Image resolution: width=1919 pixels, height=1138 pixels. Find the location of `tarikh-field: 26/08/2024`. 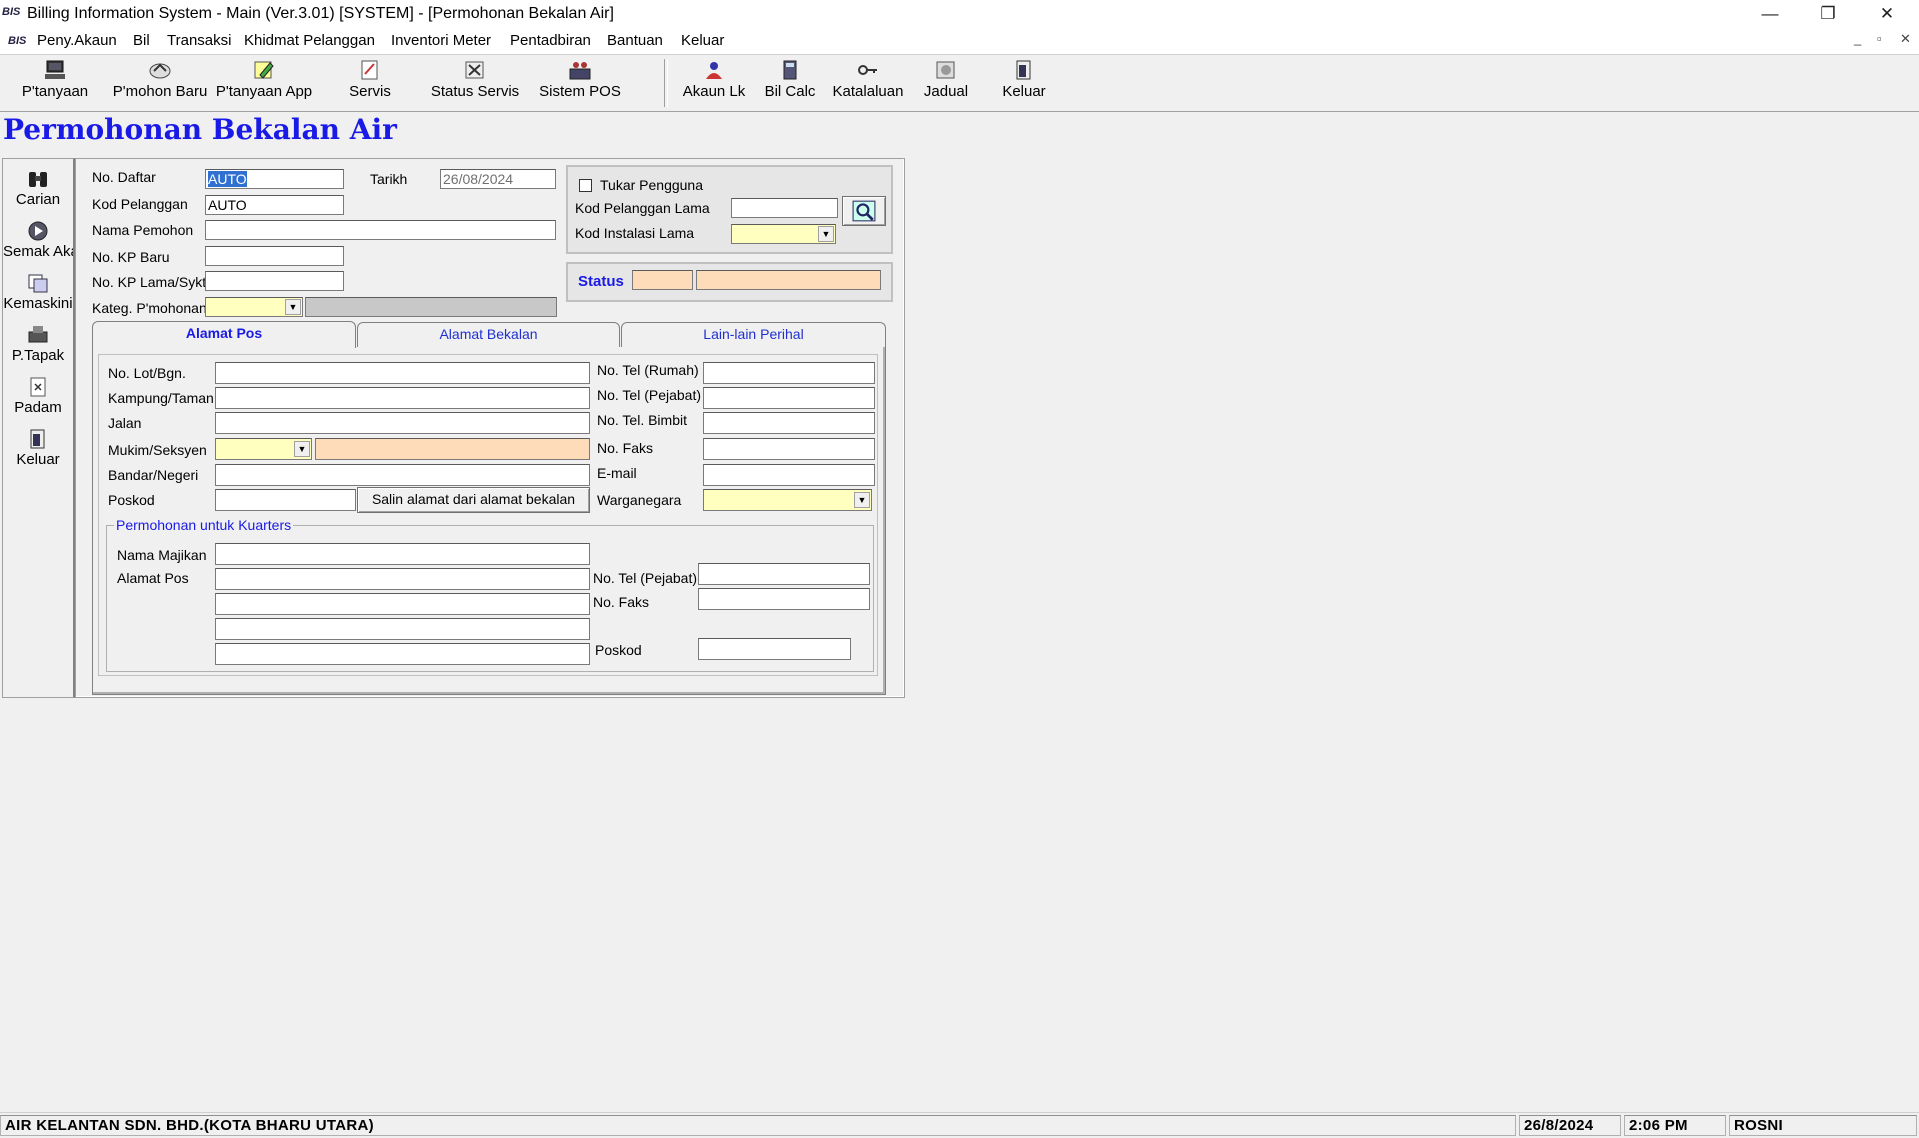

tarikh-field: 26/08/2024 is located at coordinates (498, 179).